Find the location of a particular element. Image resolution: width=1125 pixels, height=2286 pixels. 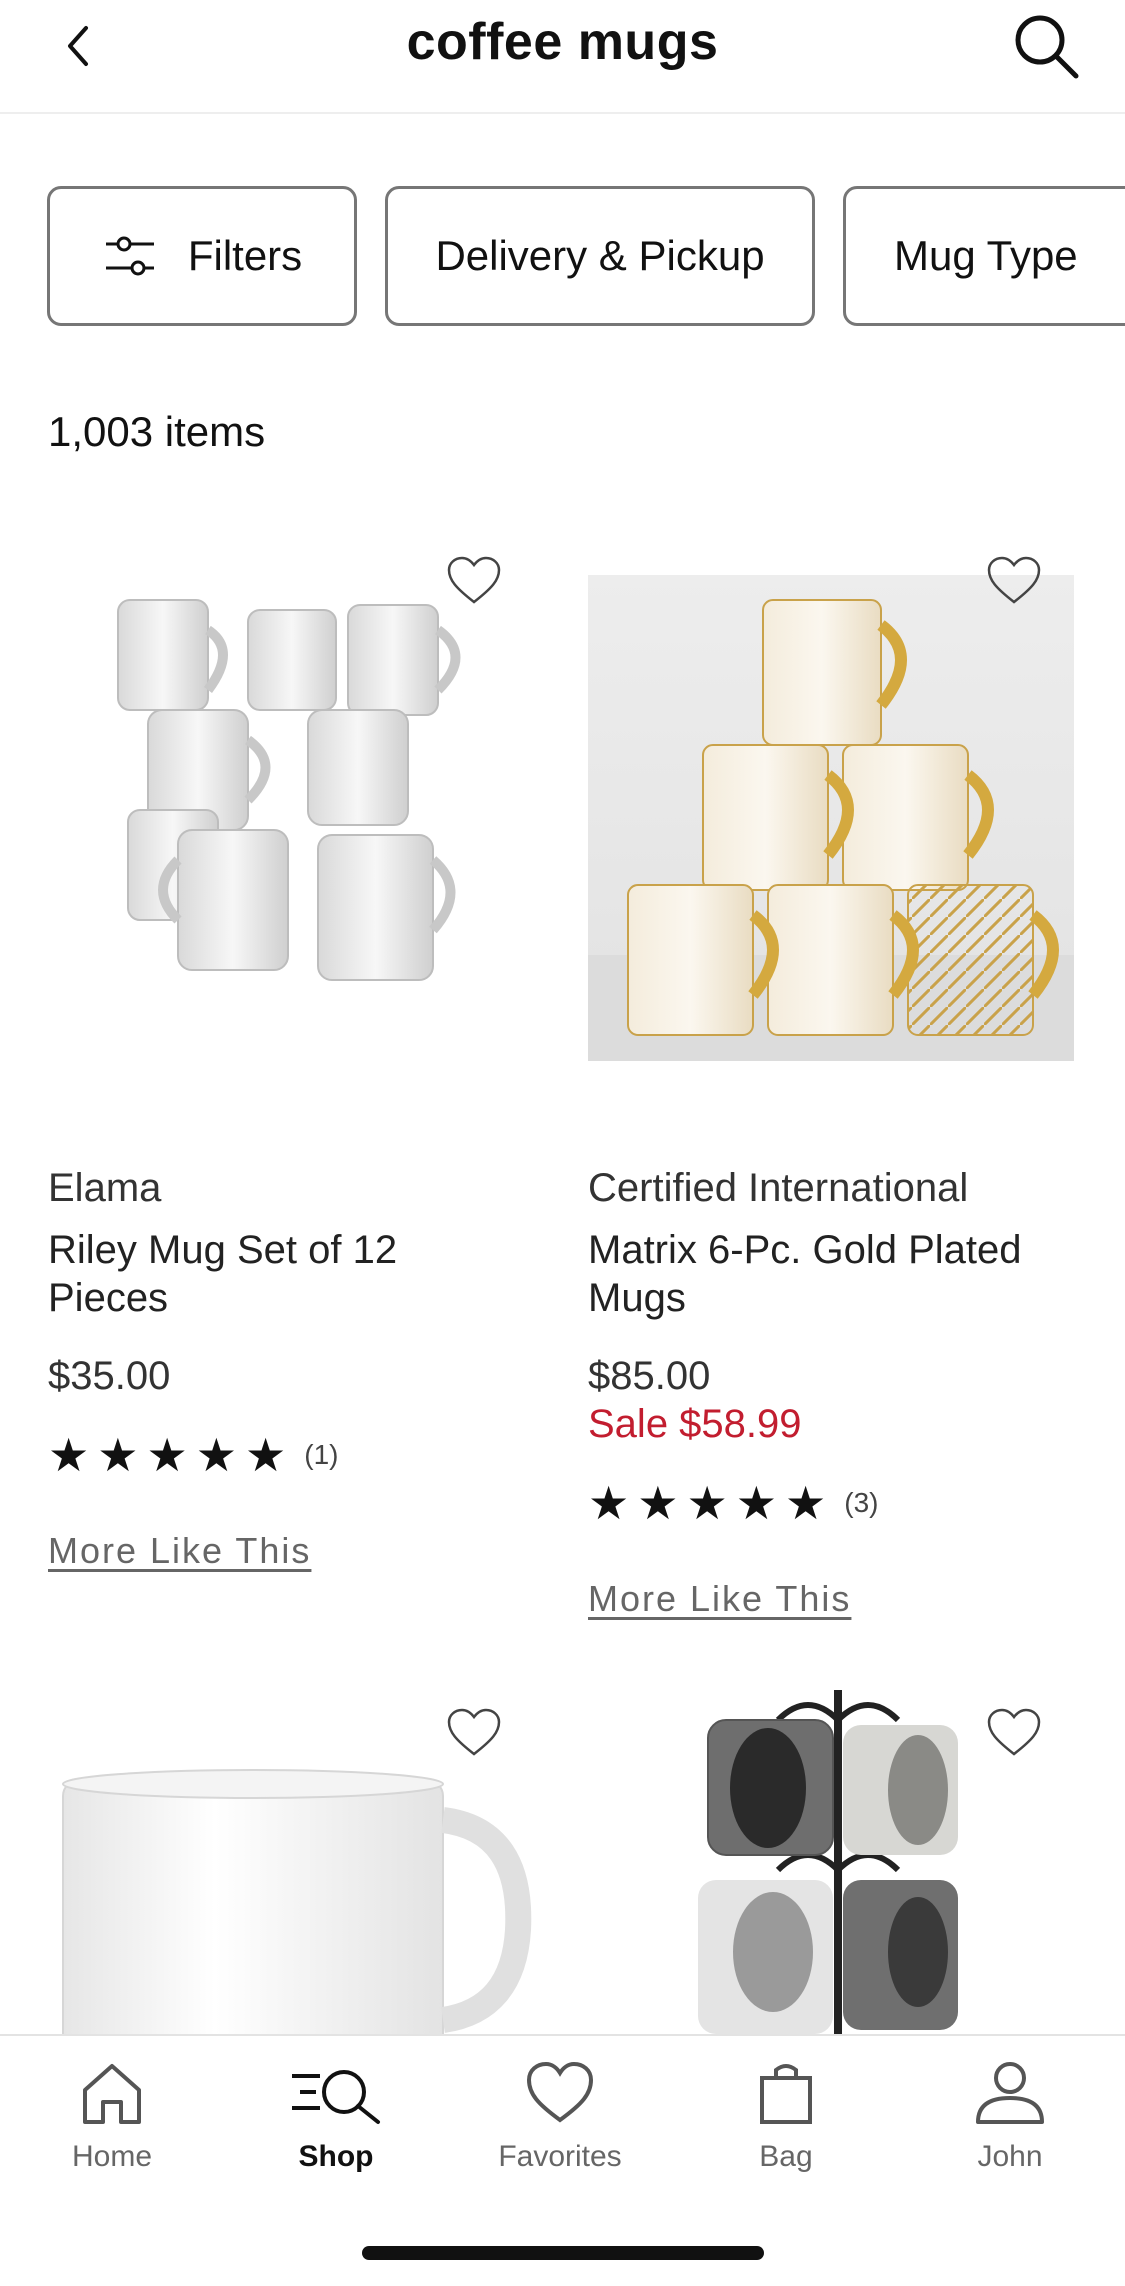

tab-label: Shop is located at coordinates (336, 2156).